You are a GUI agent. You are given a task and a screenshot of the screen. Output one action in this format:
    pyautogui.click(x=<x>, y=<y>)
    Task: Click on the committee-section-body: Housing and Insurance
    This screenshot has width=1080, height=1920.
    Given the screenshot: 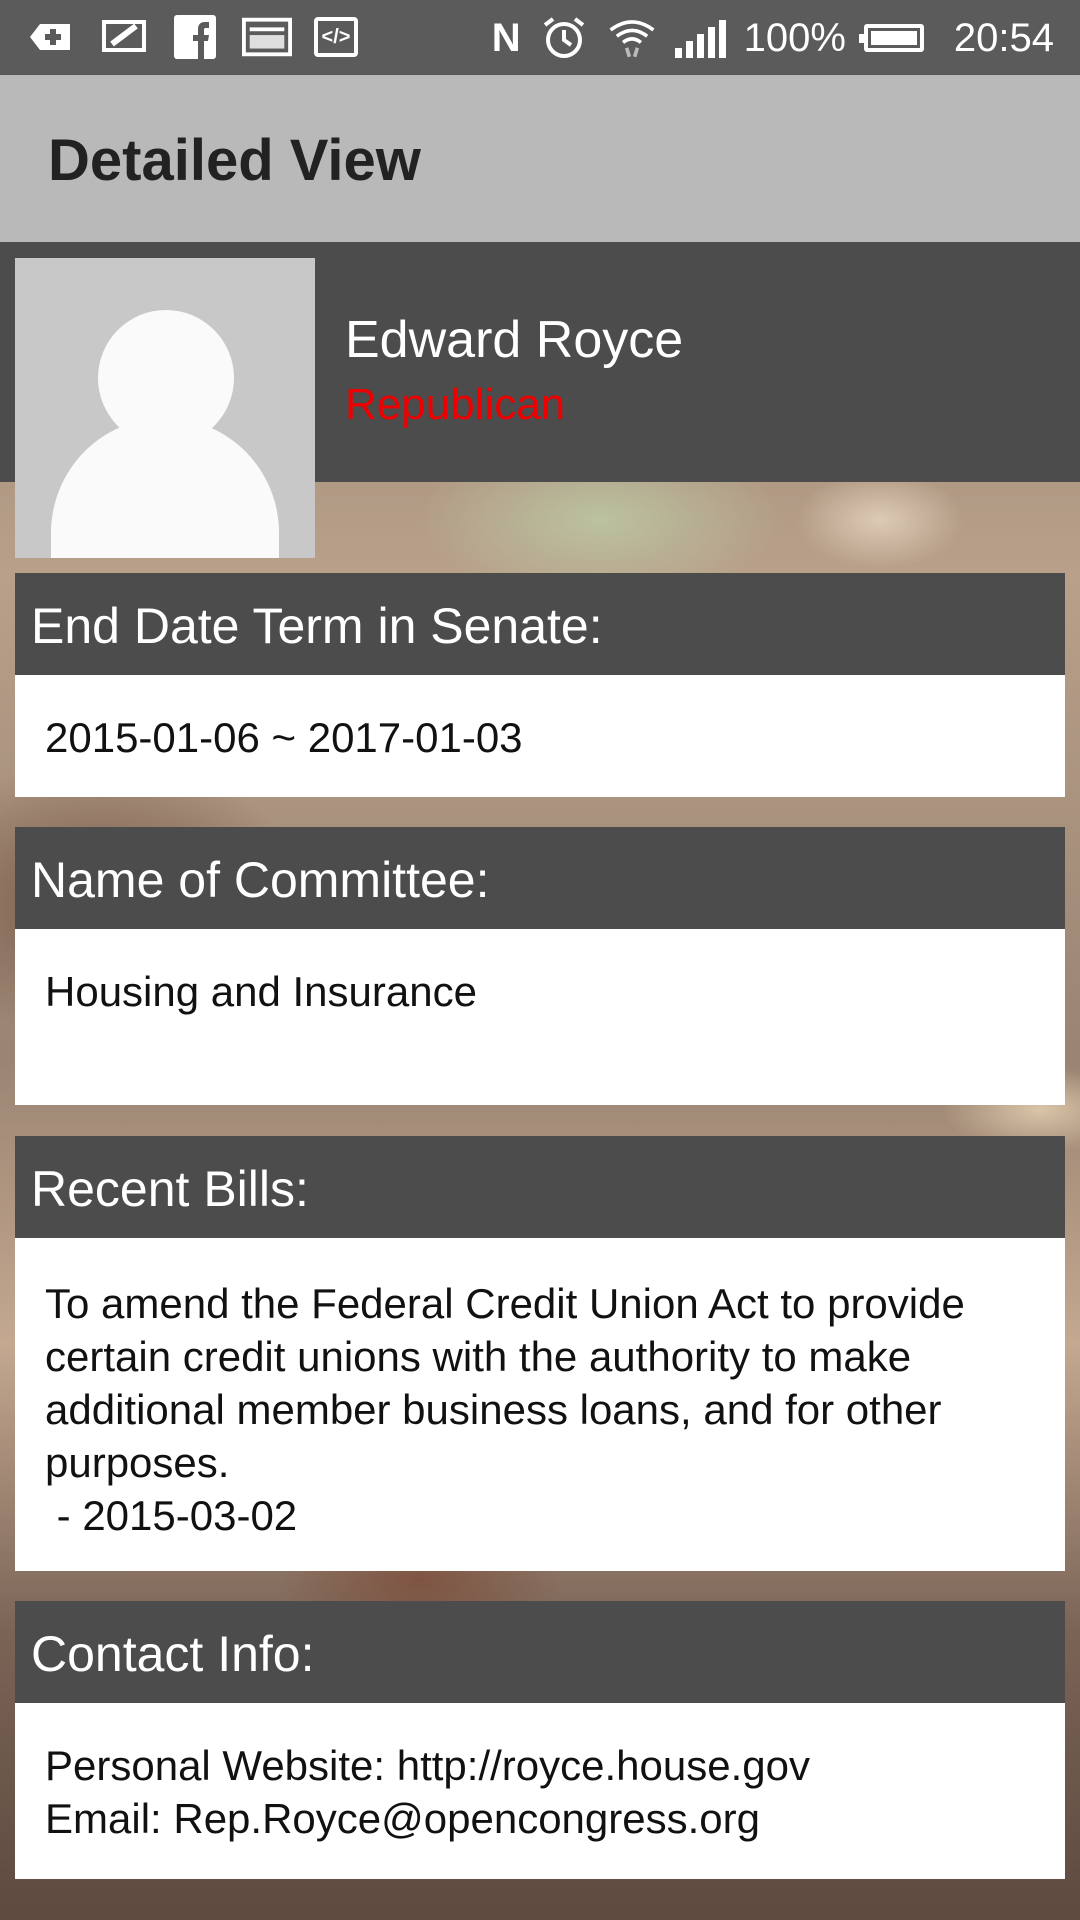 What is the action you would take?
    pyautogui.click(x=540, y=1017)
    